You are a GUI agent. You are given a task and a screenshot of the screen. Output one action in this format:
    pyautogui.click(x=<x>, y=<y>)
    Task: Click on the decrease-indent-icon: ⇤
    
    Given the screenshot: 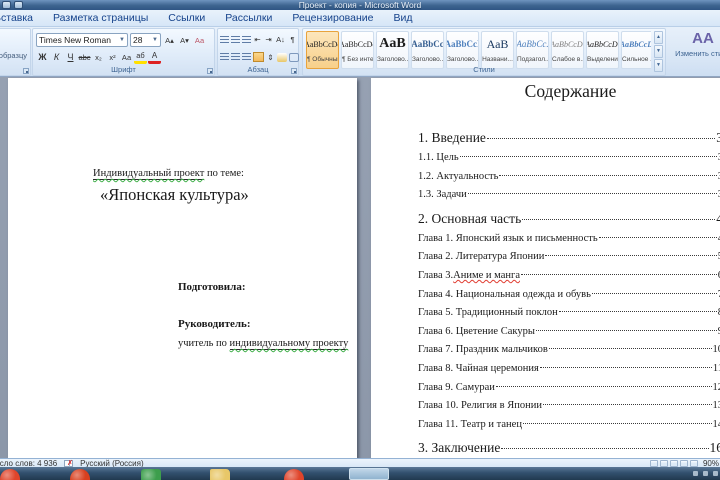 What is the action you would take?
    pyautogui.click(x=257, y=39)
    